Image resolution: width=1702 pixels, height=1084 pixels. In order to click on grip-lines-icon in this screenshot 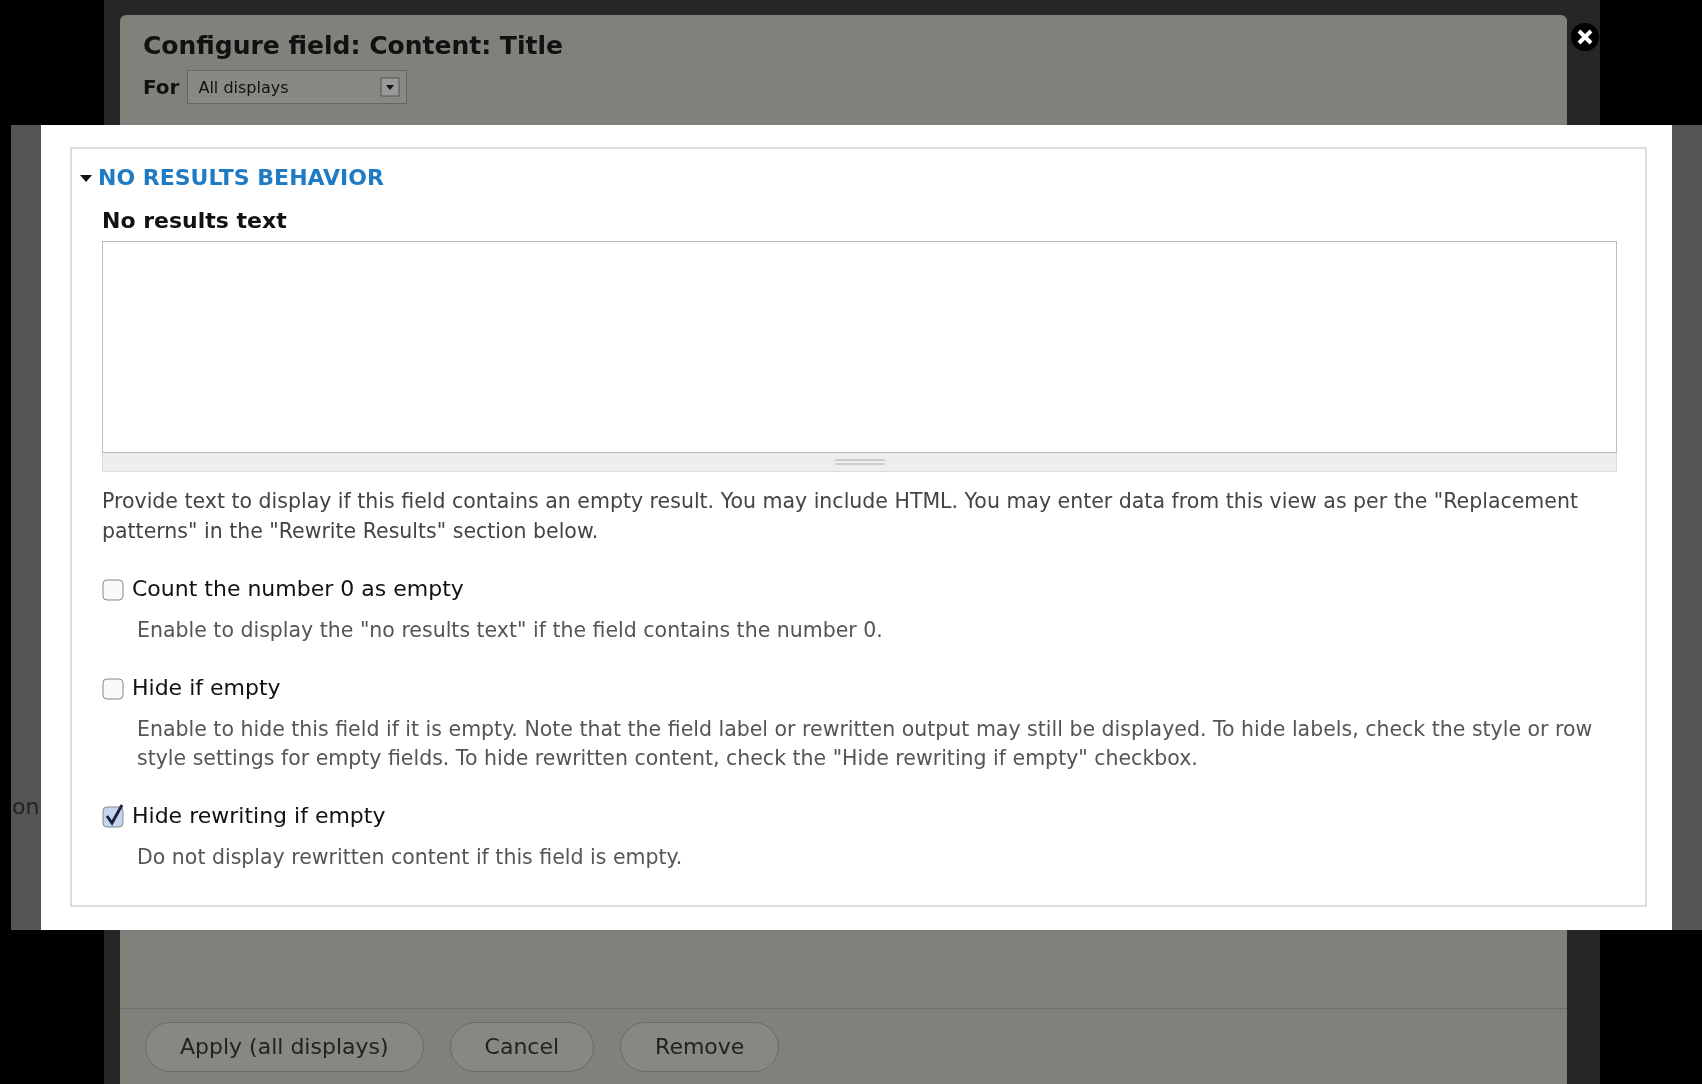, I will do `click(859, 462)`.